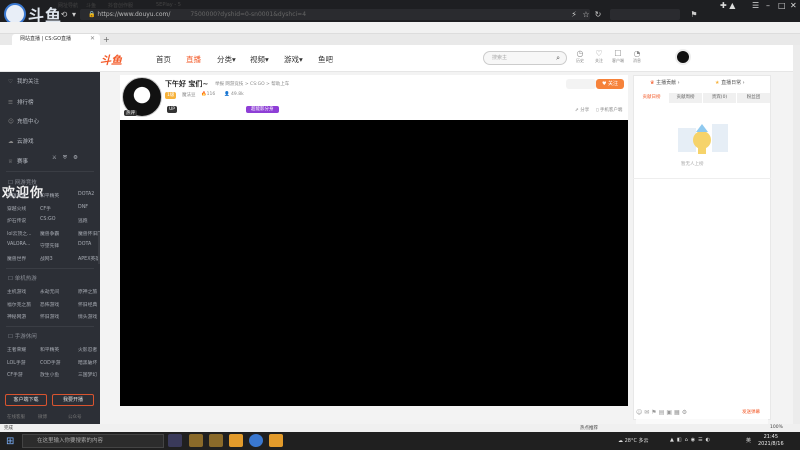 The width and height of the screenshot is (800, 450). I want to click on sidebar-category-link: 放生小鱼, so click(49, 374).